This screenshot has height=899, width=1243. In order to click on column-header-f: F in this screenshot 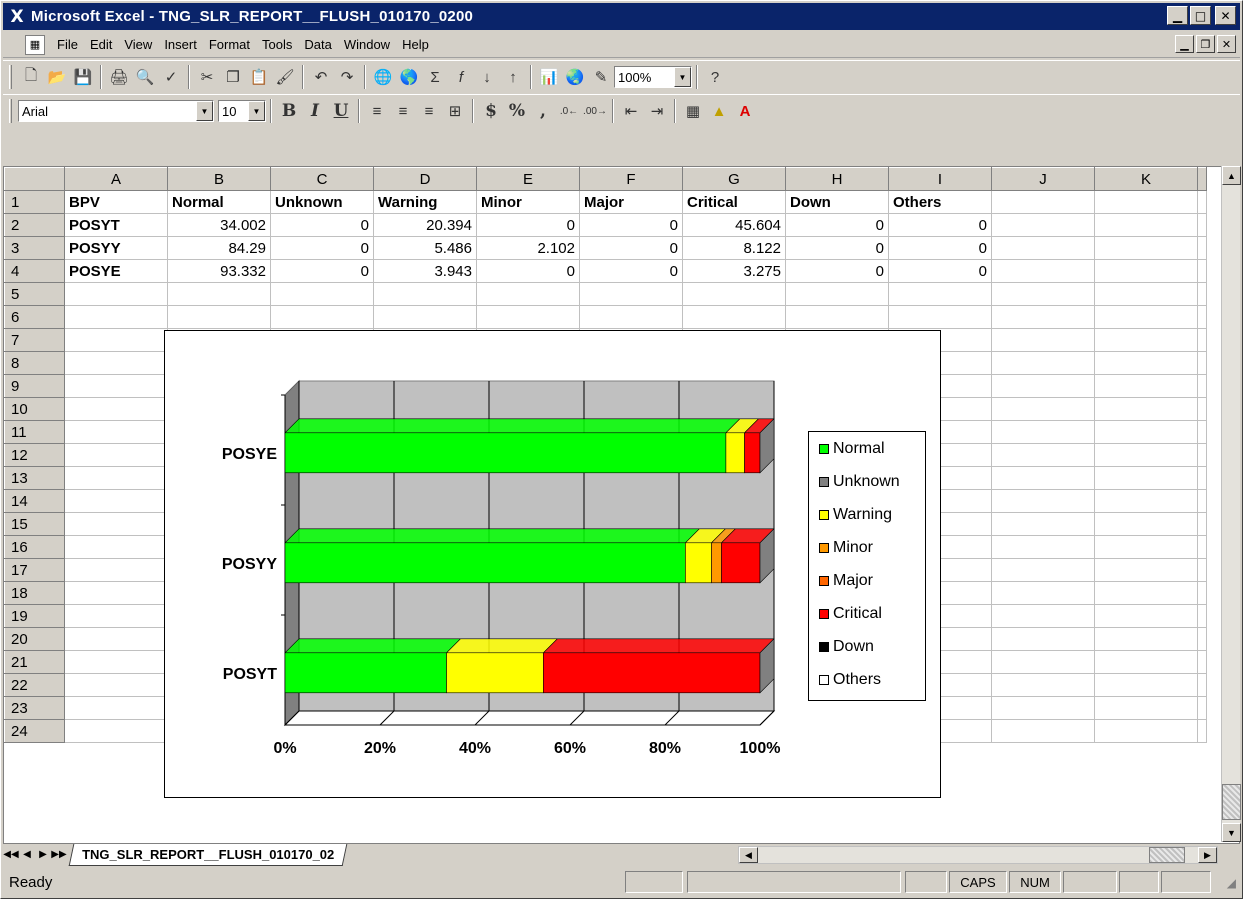, I will do `click(631, 179)`.